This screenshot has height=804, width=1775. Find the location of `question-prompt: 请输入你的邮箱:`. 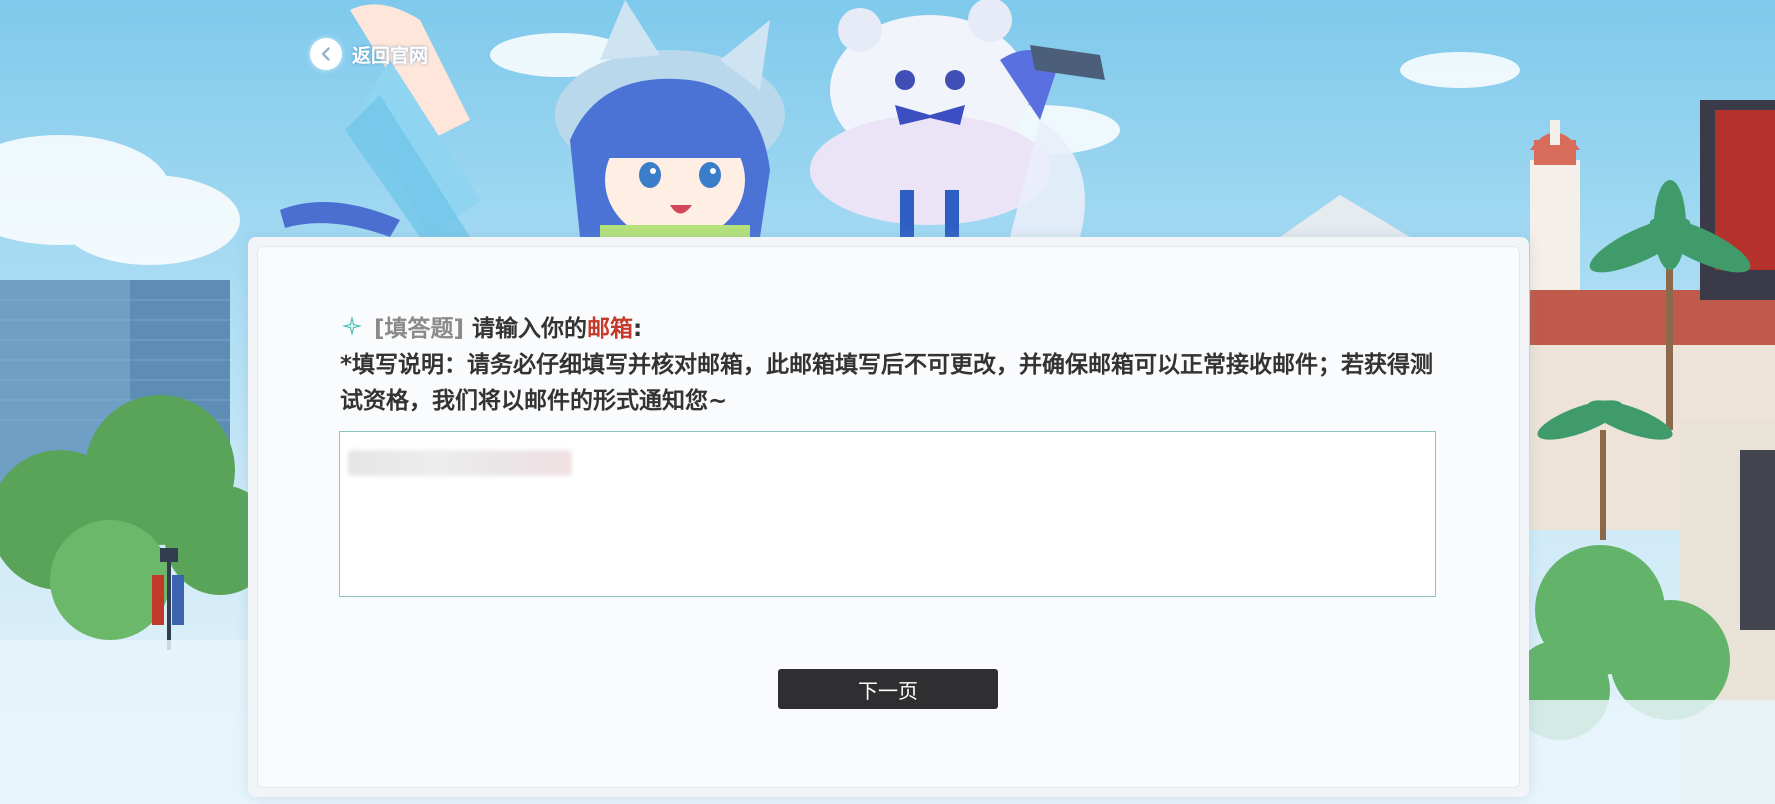

question-prompt: 请输入你的邮箱: is located at coordinates (557, 326).